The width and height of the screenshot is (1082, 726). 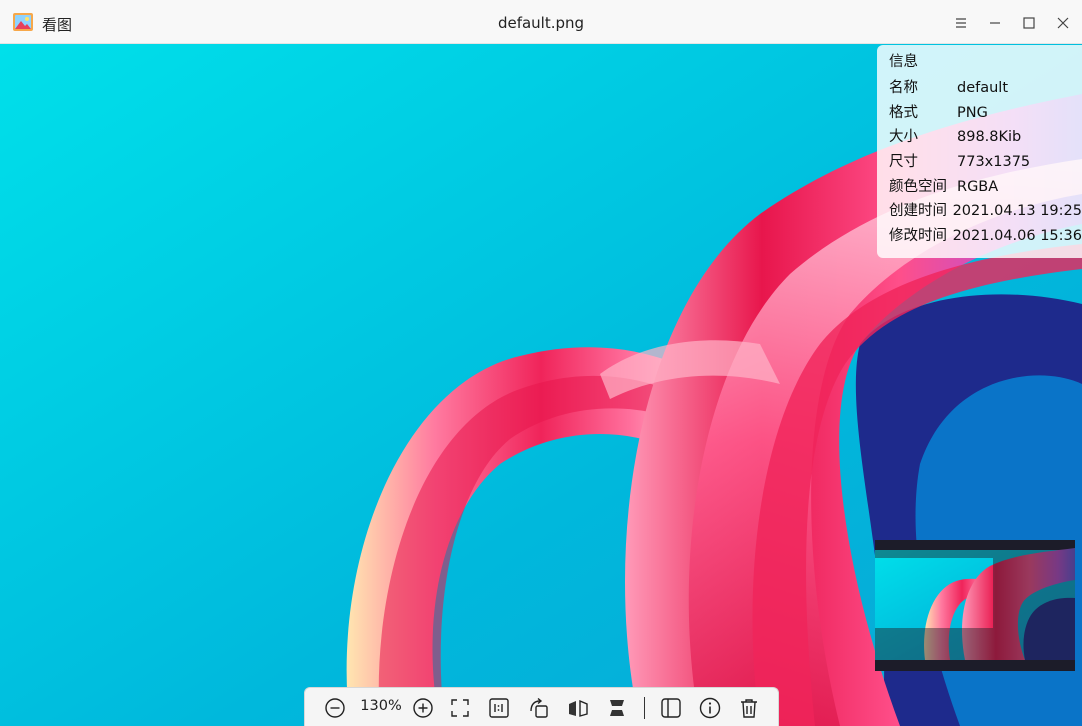 I want to click on window-title: default.png, so click(x=541, y=23).